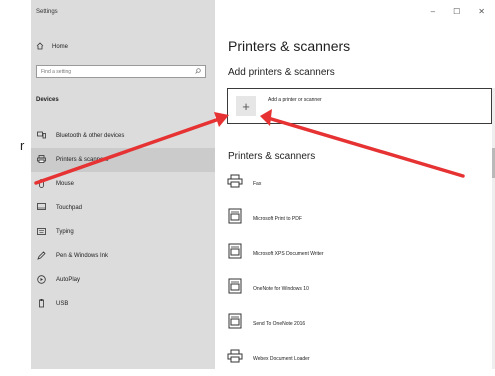 Image resolution: width=495 pixels, height=376 pixels. What do you see at coordinates (129, 150) in the screenshot?
I see `annotation-arrow-left` at bounding box center [129, 150].